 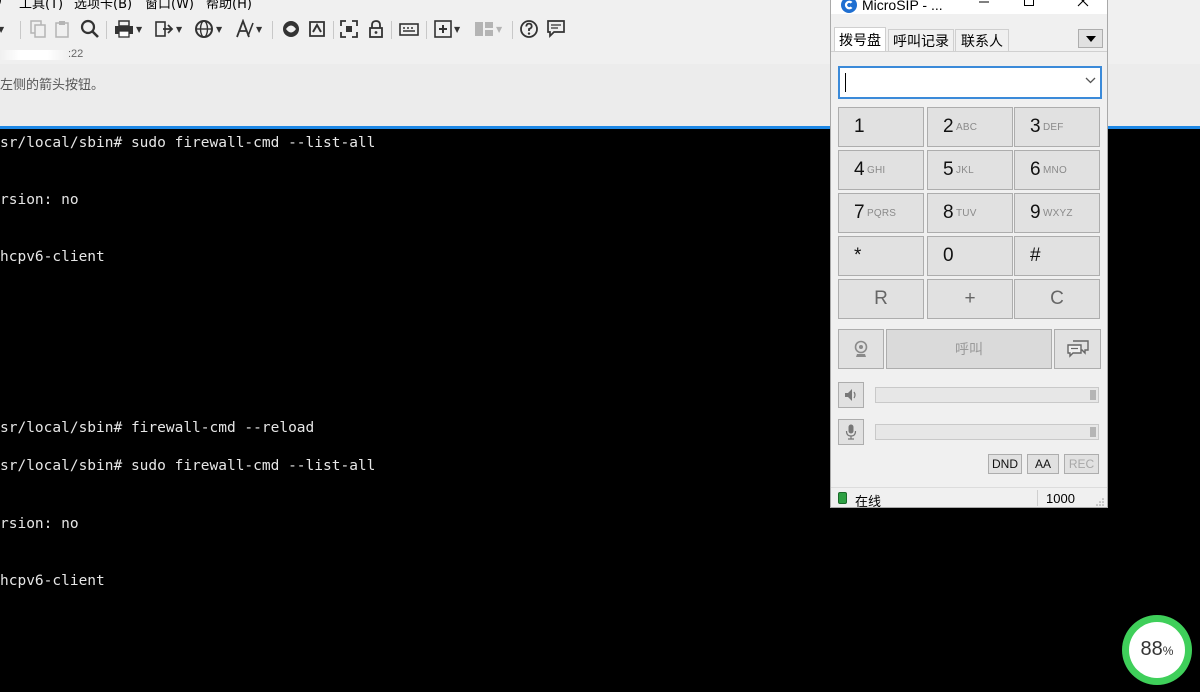 I want to click on key-digit: *, so click(x=858, y=255).